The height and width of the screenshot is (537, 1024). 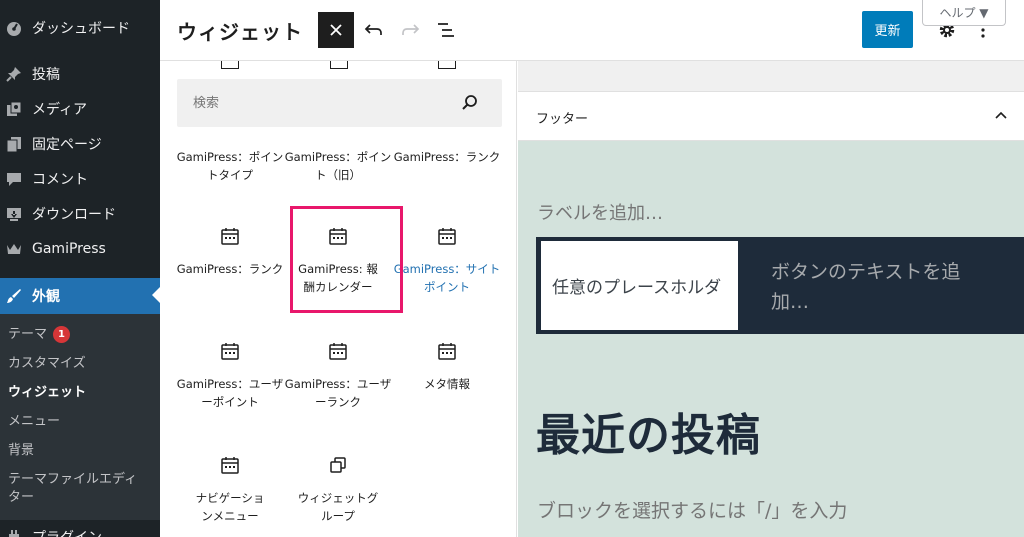 What do you see at coordinates (14, 214) in the screenshot?
I see `download-icon` at bounding box center [14, 214].